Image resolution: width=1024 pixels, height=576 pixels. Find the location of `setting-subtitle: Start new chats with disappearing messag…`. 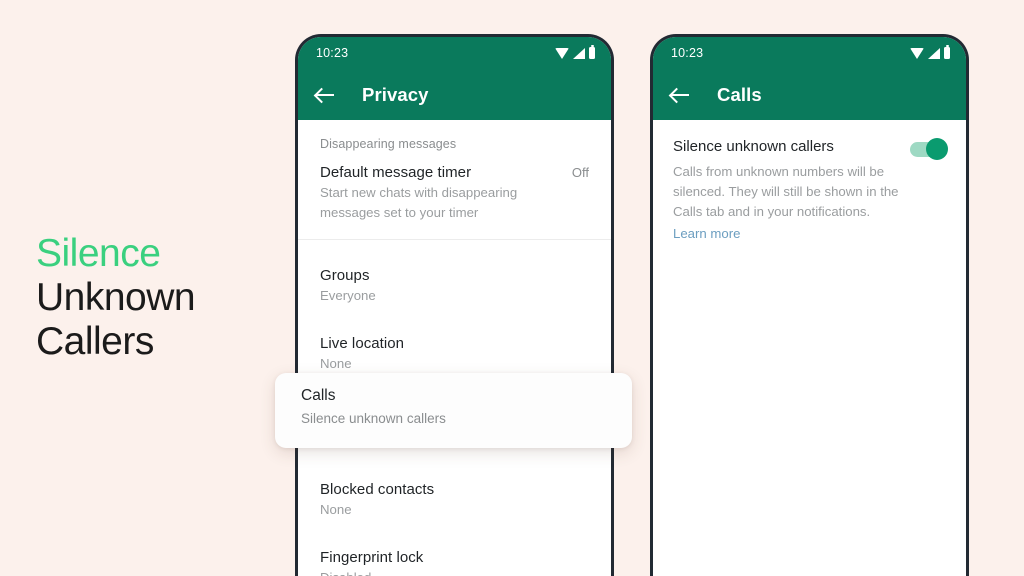

setting-subtitle: Start new chats with disappearing messag… is located at coordinates (419, 203).